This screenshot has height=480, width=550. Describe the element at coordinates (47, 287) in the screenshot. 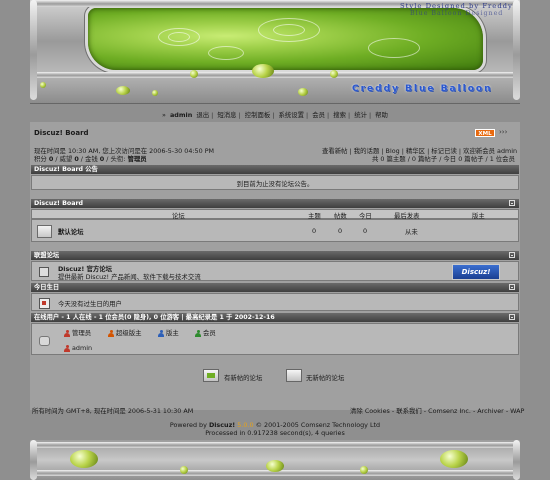

I see `birthday-header-label: 今日生日` at that location.